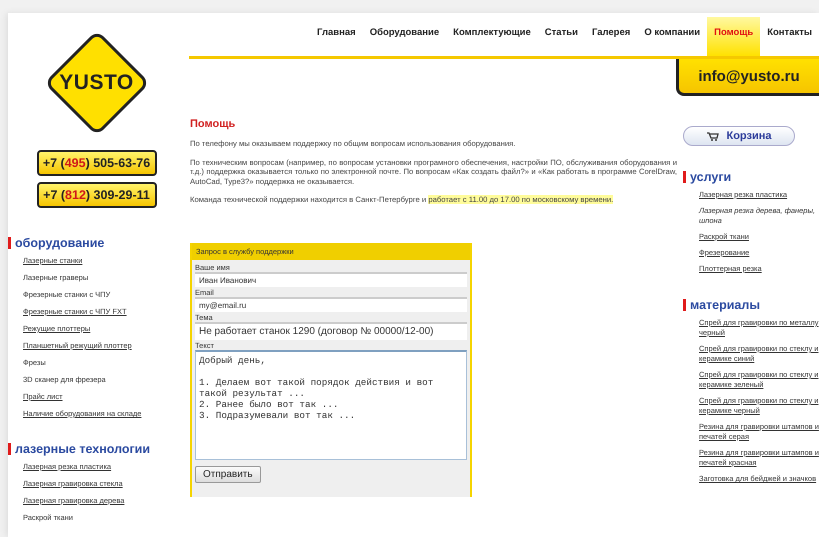 Image resolution: width=819 pixels, height=537 pixels. What do you see at coordinates (711, 177) in the screenshot?
I see `section-title: услуги` at bounding box center [711, 177].